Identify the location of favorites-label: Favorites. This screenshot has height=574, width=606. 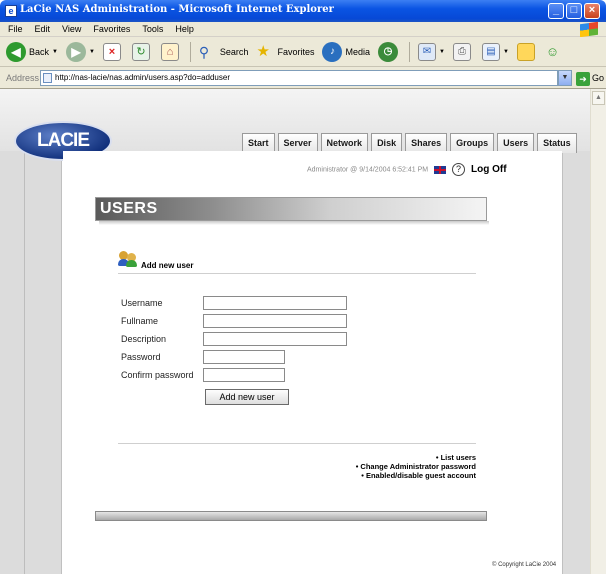
(296, 51).